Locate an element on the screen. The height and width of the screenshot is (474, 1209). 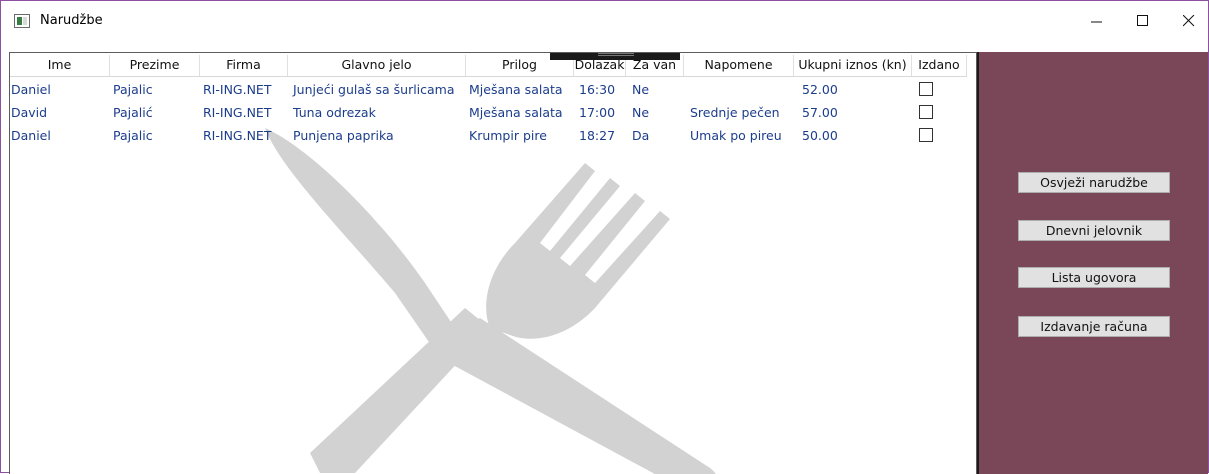
cell-glavno-jelo: Junjeći gulaš sa šurlicama is located at coordinates (374, 89).